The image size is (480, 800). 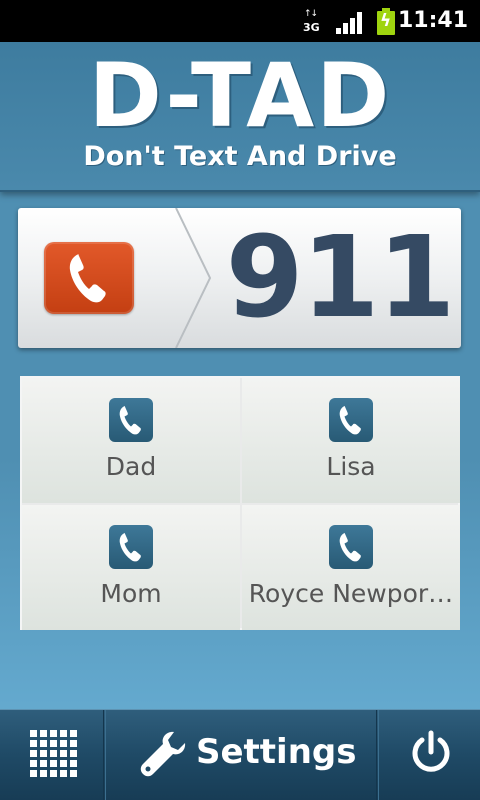 What do you see at coordinates (351, 466) in the screenshot?
I see `contact-name: Lisa` at bounding box center [351, 466].